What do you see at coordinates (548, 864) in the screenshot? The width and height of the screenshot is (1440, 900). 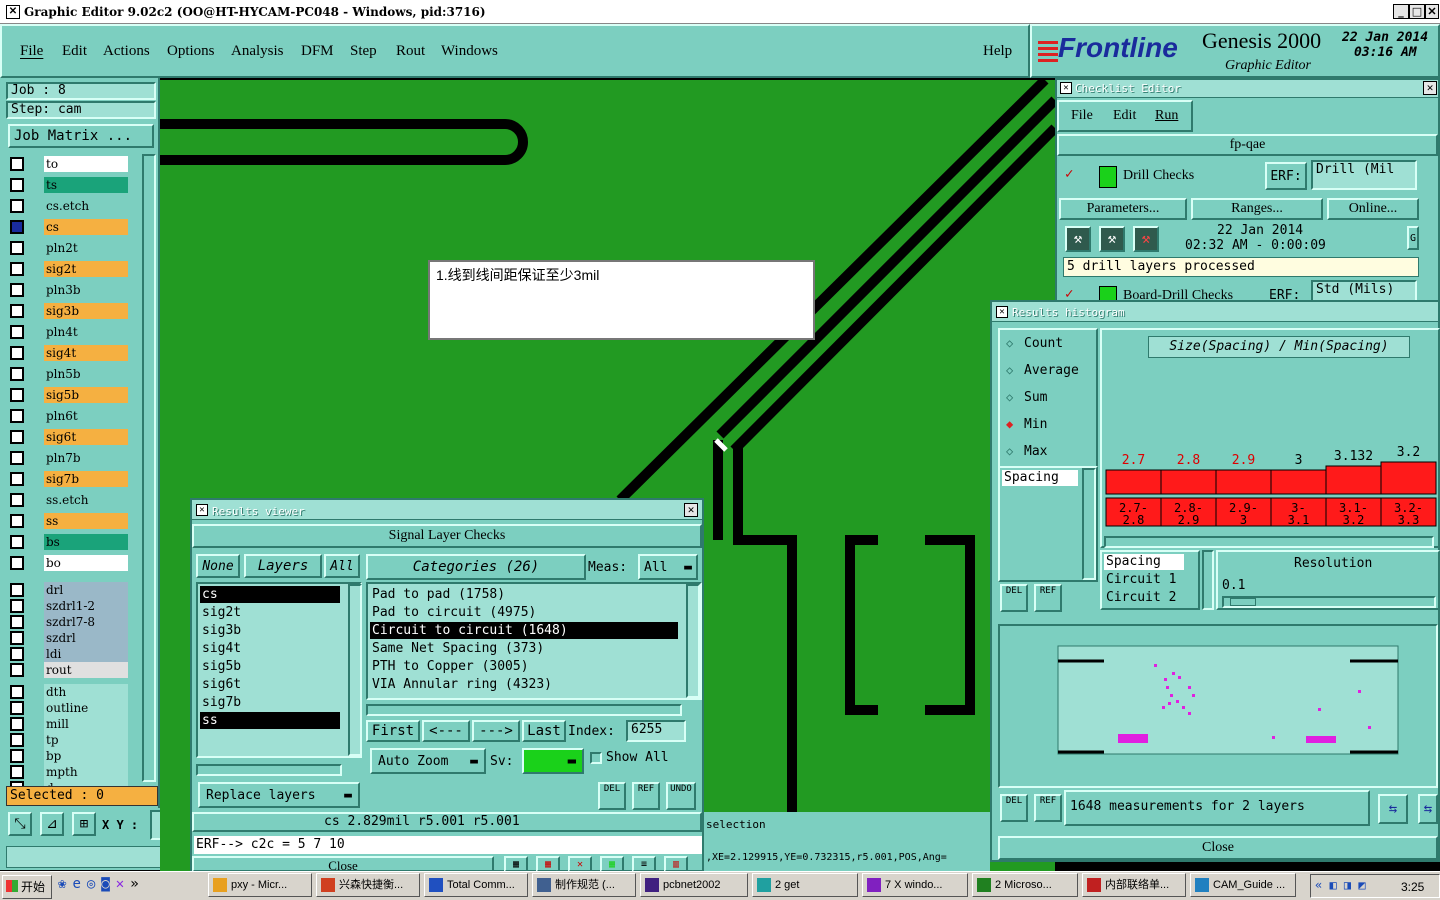 I see `tool-b-icon: ▦` at bounding box center [548, 864].